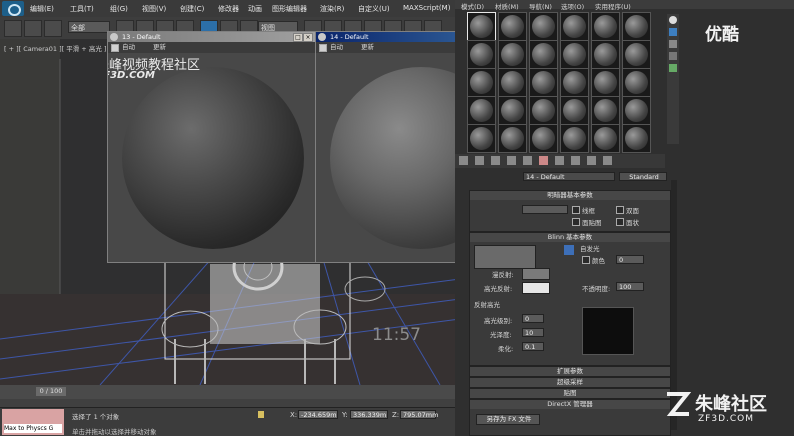  What do you see at coordinates (33, 28) in the screenshot?
I see `unlink-icon` at bounding box center [33, 28].